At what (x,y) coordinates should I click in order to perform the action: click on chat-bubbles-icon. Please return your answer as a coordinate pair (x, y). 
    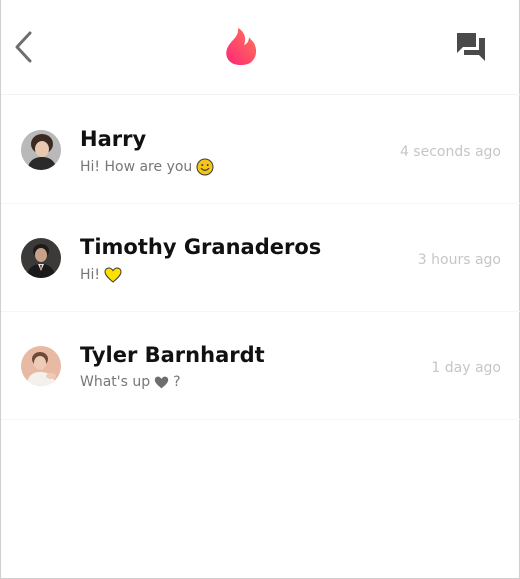
    Looking at the image, I should click on (471, 47).